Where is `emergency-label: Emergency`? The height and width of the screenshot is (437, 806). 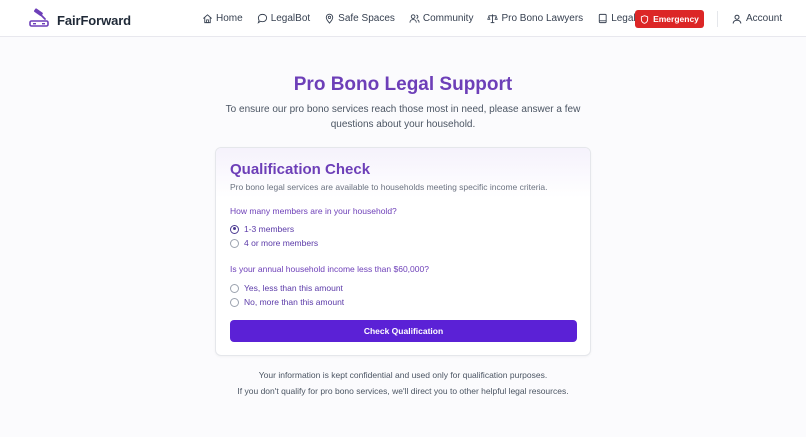
emergency-label: Emergency is located at coordinates (676, 19).